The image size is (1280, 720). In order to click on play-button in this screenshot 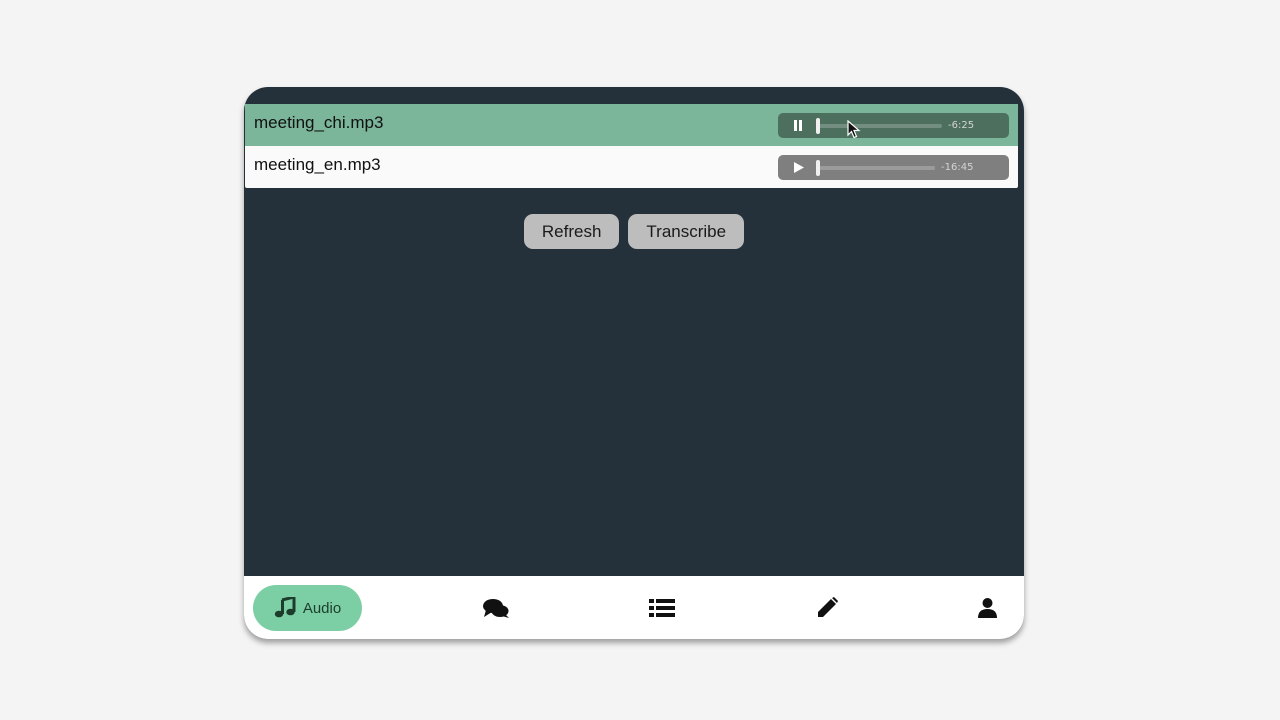, I will do `click(798, 168)`.